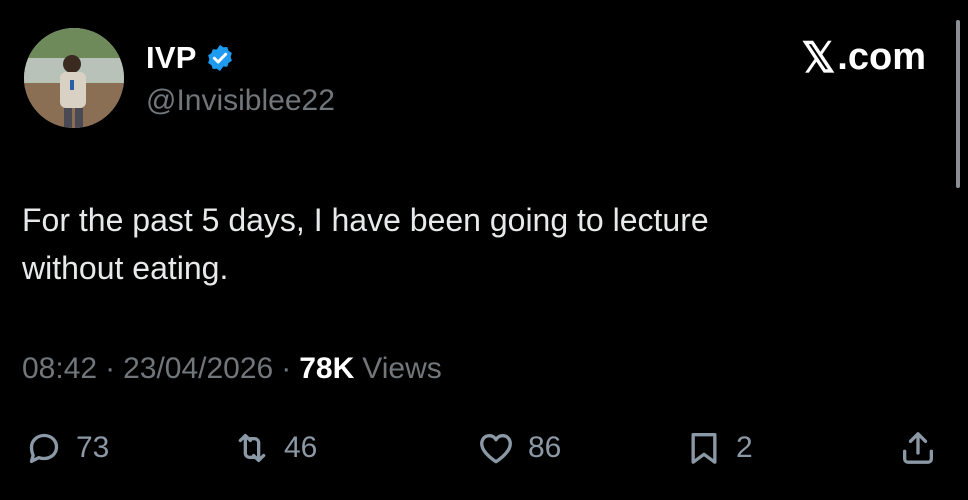 The width and height of the screenshot is (968, 500). I want to click on verified-badge-icon, so click(220, 58).